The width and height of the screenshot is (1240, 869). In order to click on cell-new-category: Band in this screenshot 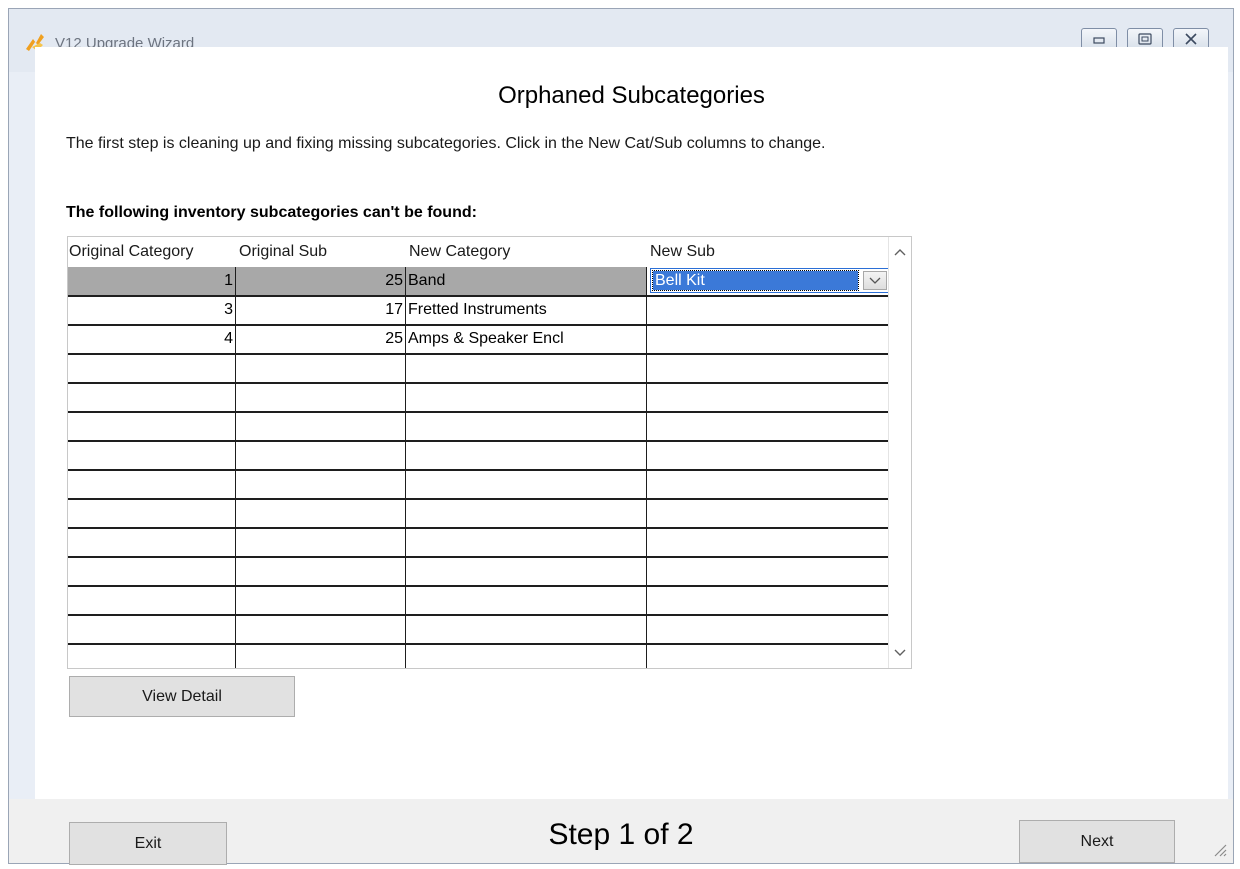, I will do `click(526, 281)`.